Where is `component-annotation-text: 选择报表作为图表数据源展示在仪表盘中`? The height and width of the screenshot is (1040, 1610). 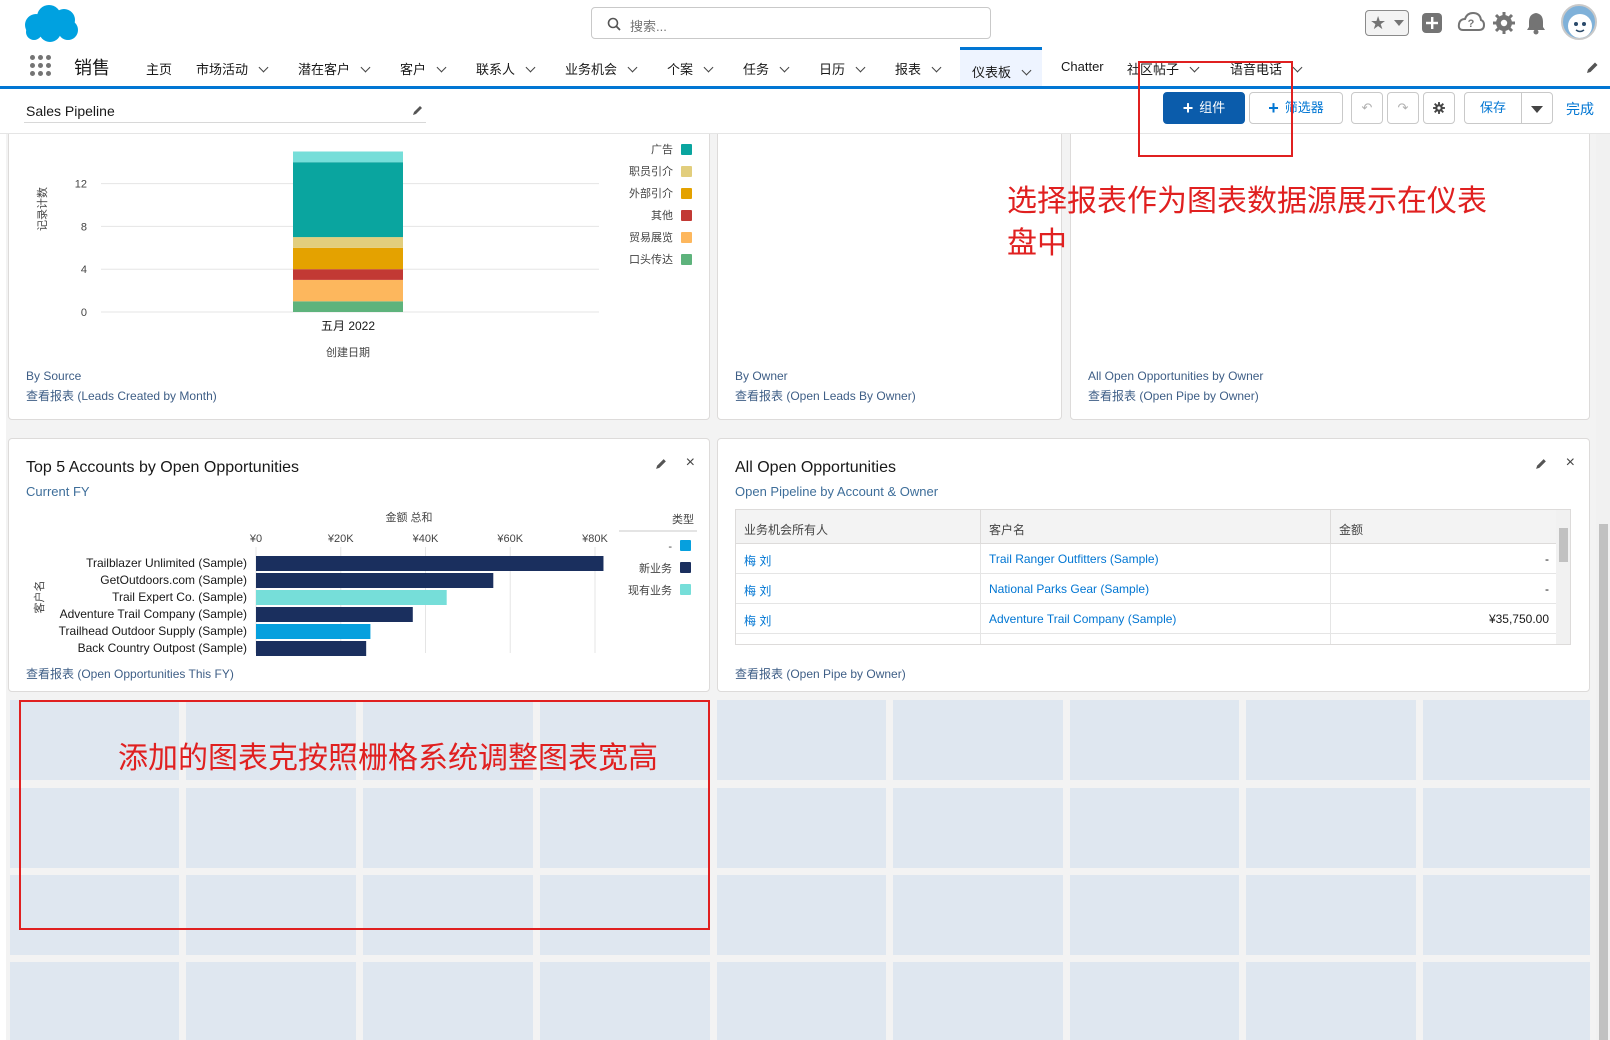
component-annotation-text: 选择报表作为图表数据源展示在仪表盘中 is located at coordinates (1247, 222).